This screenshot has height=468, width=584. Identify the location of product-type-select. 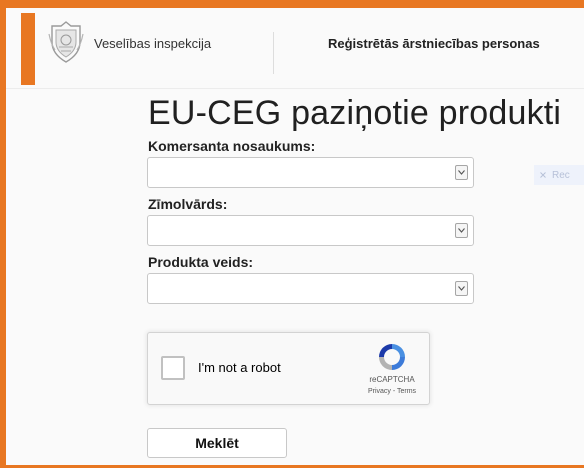
(310, 288).